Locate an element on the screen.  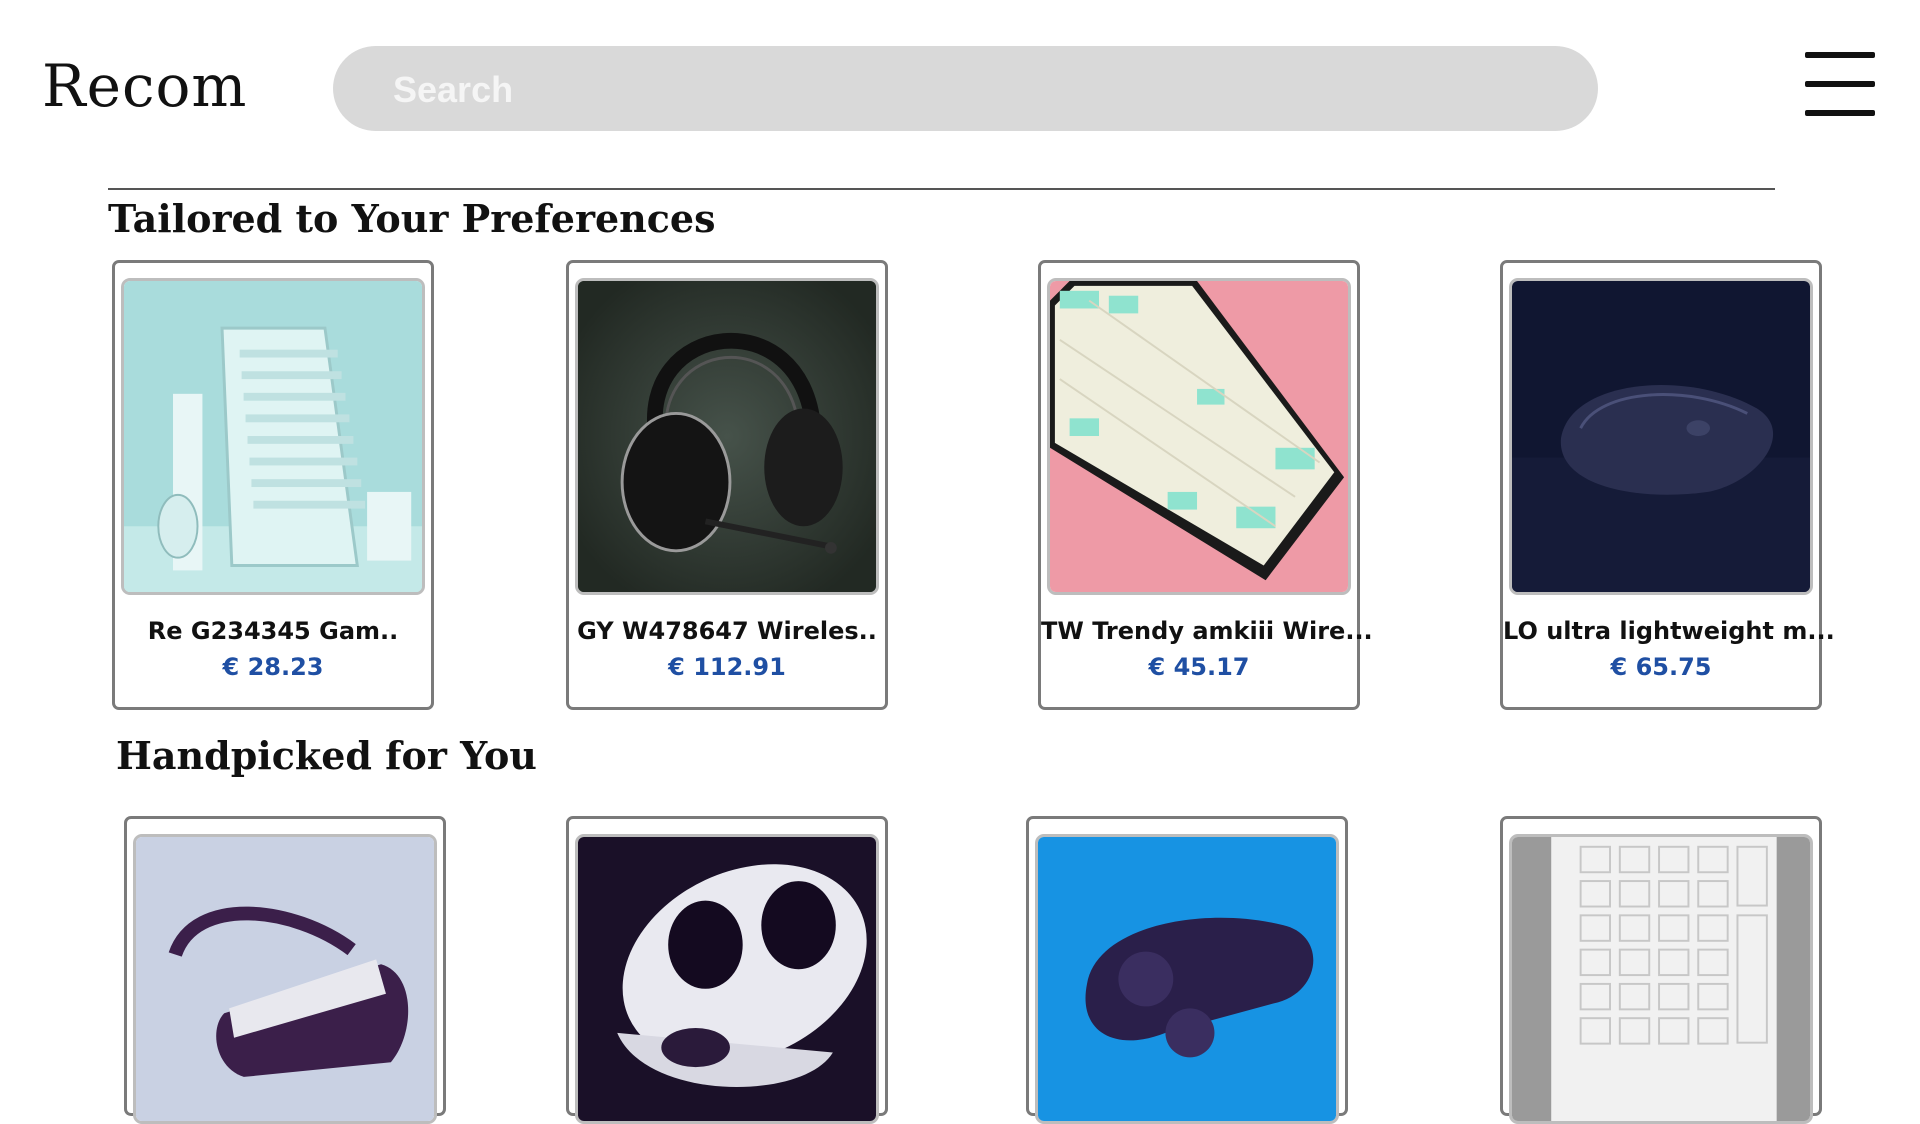
product-price: € 112.91 is located at coordinates (727, 667).